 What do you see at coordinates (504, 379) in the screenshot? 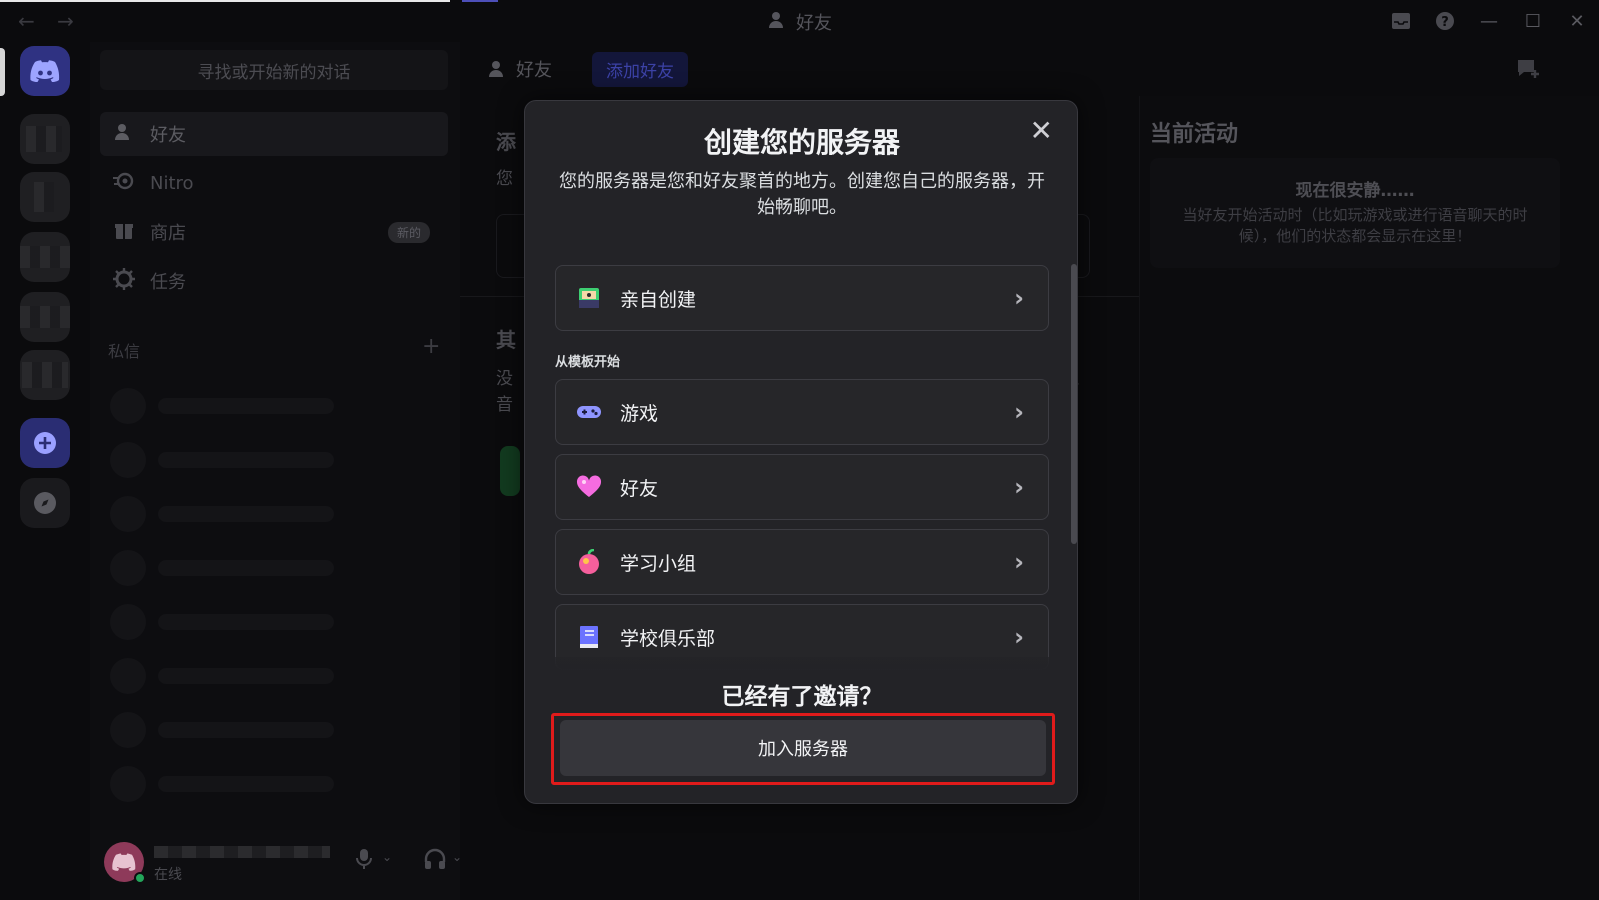
I see `obscured-text: 没` at bounding box center [504, 379].